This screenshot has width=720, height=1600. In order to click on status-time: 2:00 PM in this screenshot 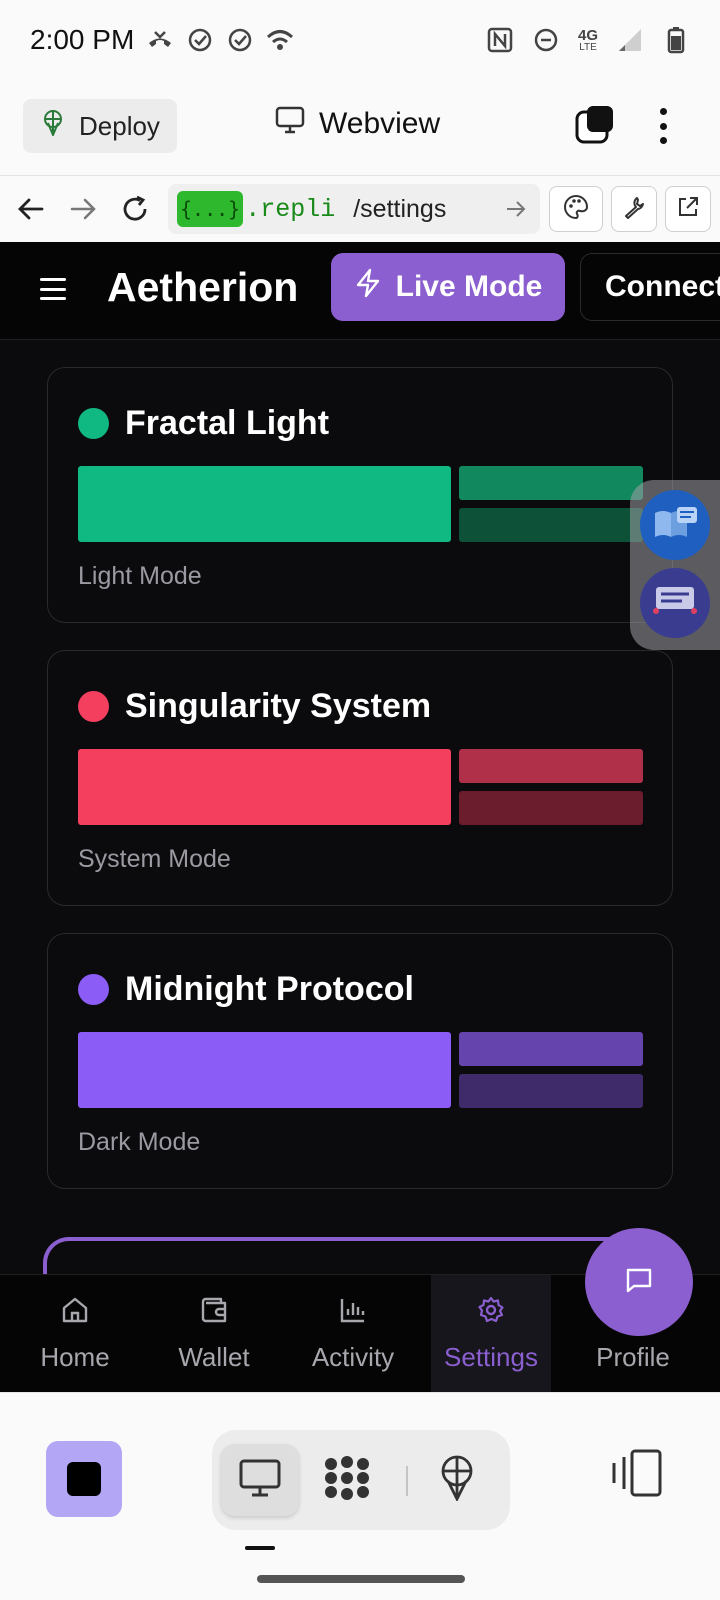, I will do `click(82, 39)`.